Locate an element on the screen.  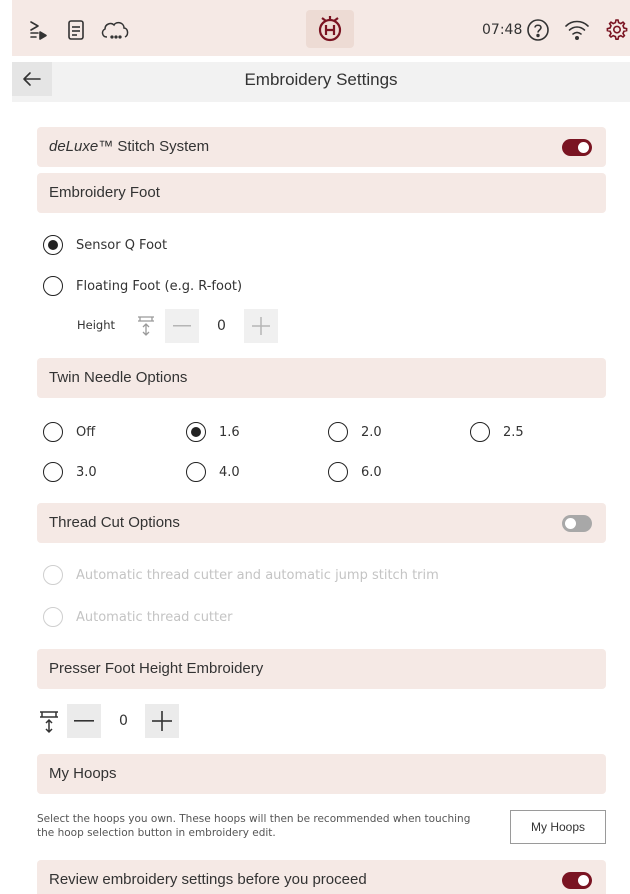
presser-foot-decrease-button is located at coordinates (84, 721).